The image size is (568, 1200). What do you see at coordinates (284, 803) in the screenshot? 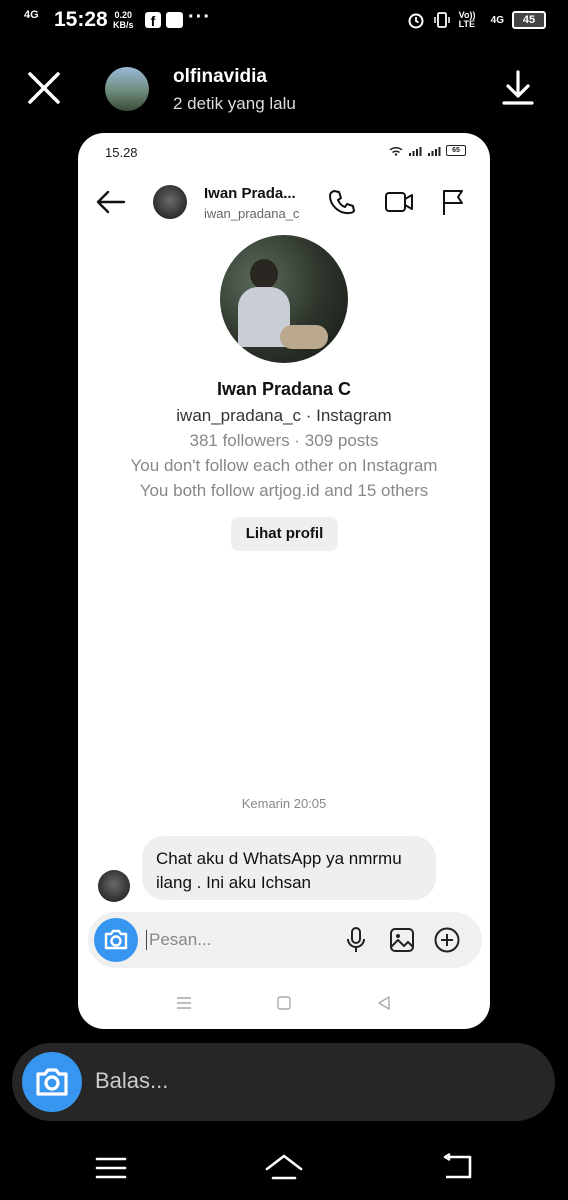
I see `message-timestamp: Kemarin 20:05` at bounding box center [284, 803].